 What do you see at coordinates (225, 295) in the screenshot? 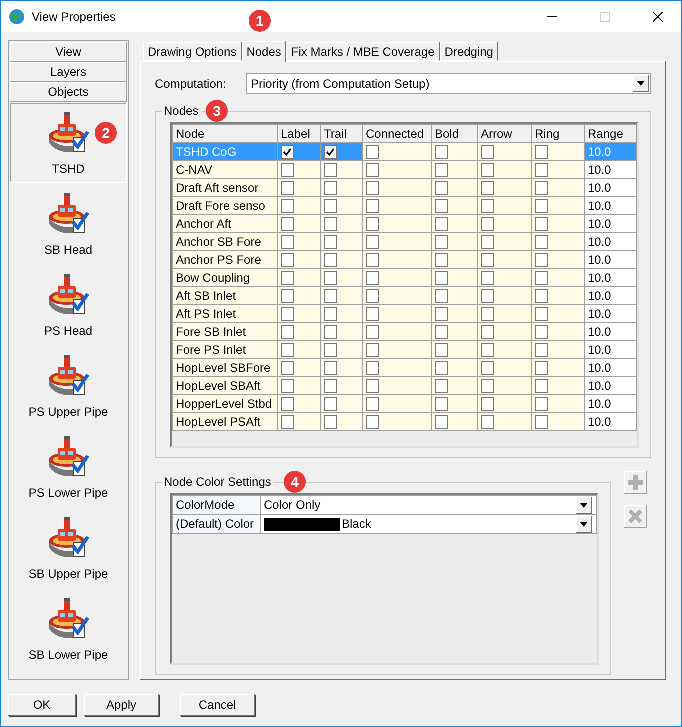
I see `node-name-cell: Aft SB Inlet` at bounding box center [225, 295].